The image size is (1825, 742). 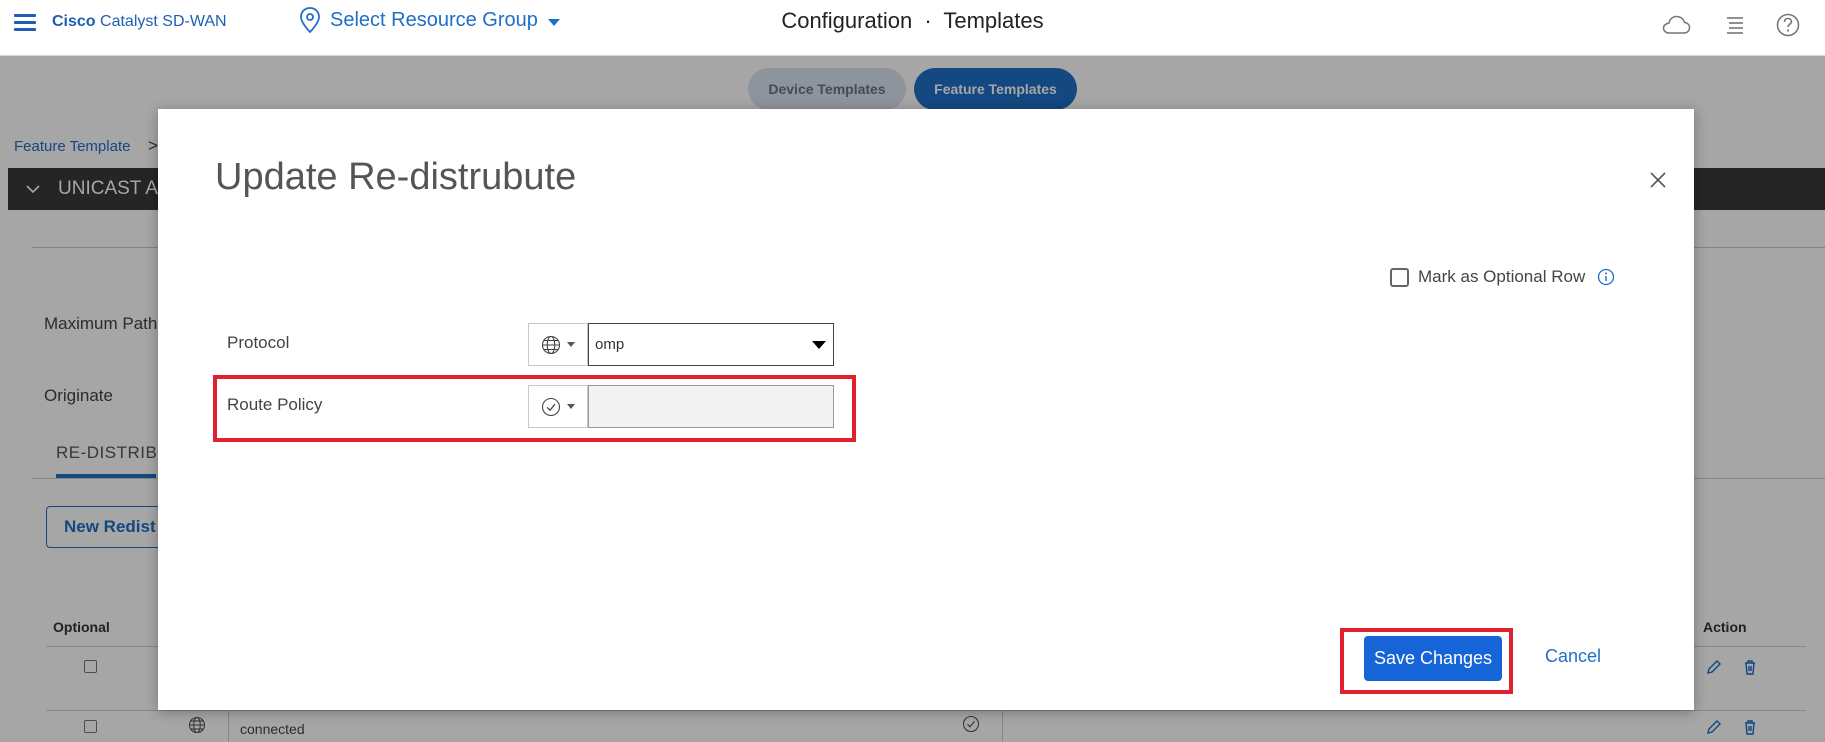 I want to click on brand-product: Catalyst SD-WAN, so click(x=163, y=21).